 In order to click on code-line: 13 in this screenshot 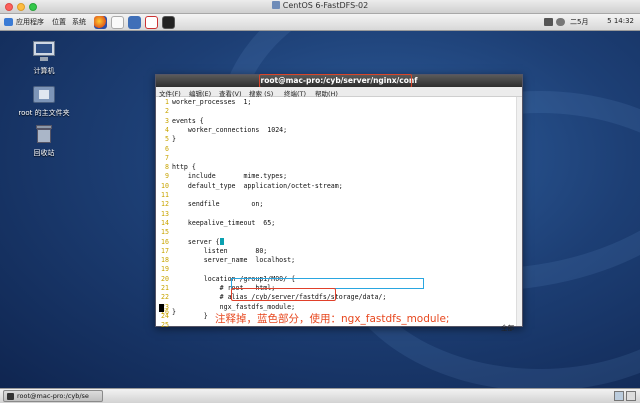, I will do `click(165, 213)`.